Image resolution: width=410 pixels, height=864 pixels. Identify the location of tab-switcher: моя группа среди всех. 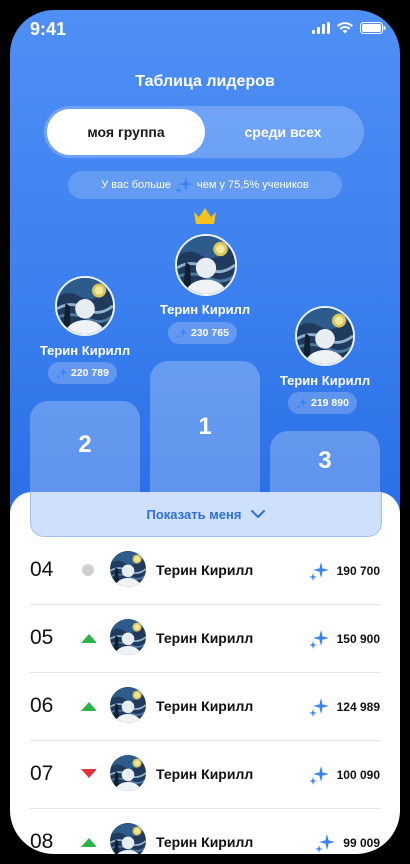
(204, 132).